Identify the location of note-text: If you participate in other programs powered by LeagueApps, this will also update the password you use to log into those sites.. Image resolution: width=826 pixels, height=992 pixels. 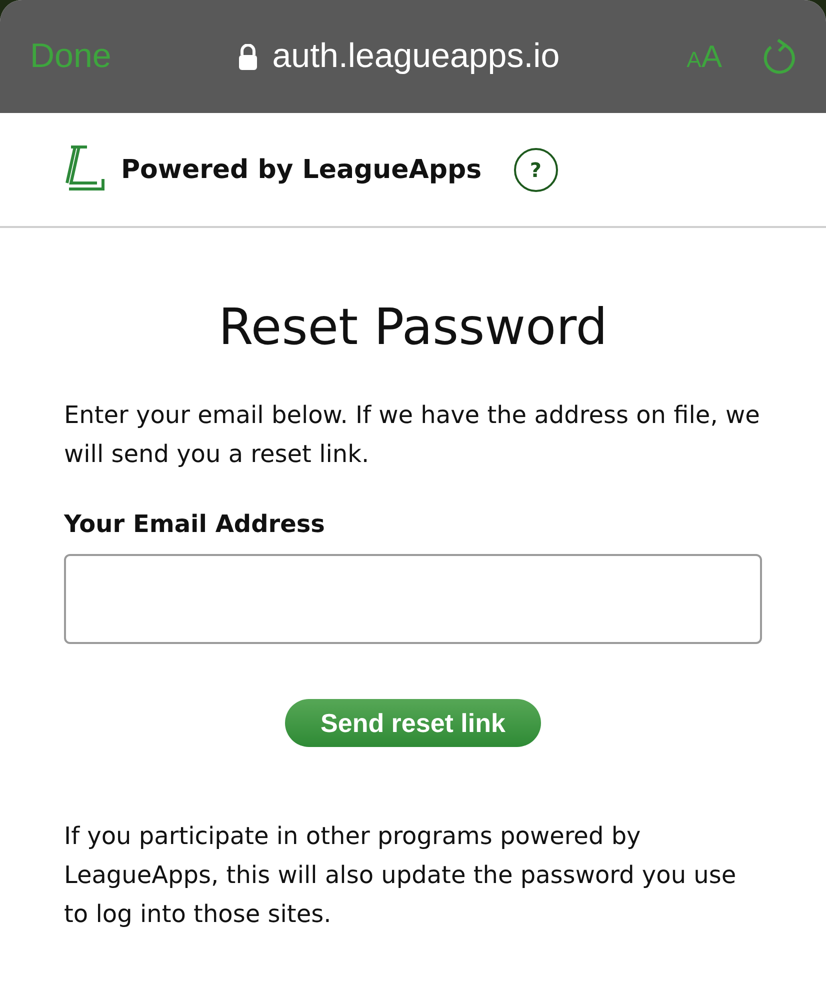
(401, 875).